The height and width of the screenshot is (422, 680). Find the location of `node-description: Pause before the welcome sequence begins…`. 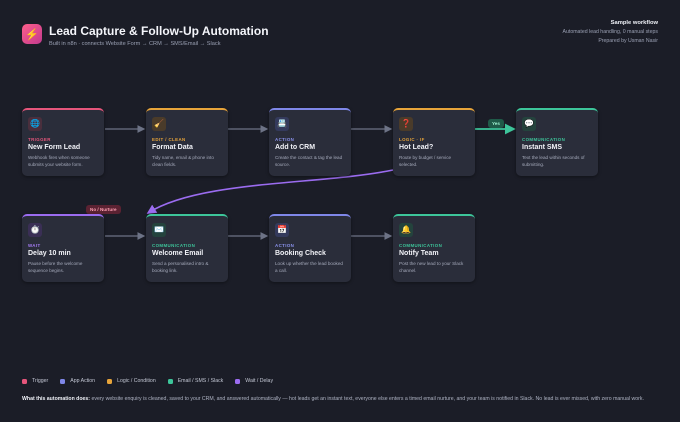

node-description: Pause before the welcome sequence begins… is located at coordinates (55, 267).